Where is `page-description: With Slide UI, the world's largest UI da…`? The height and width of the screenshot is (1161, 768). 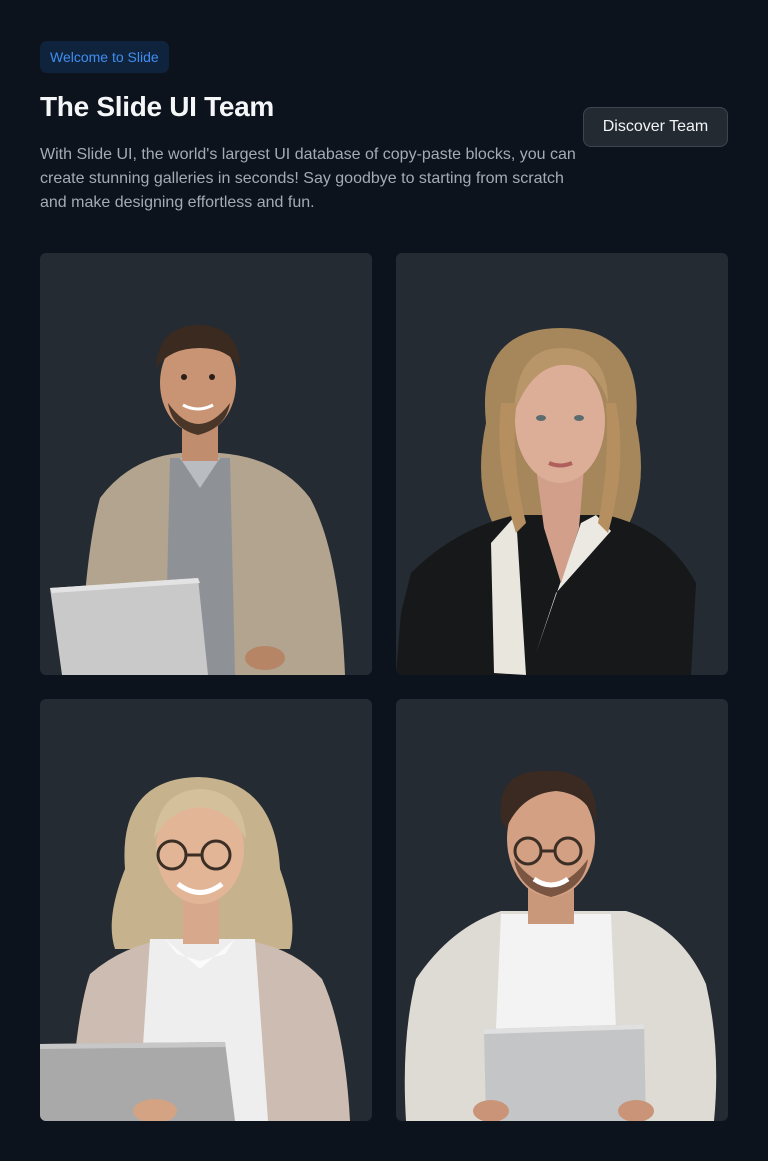 page-description: With Slide UI, the world's largest UI da… is located at coordinates (308, 178).